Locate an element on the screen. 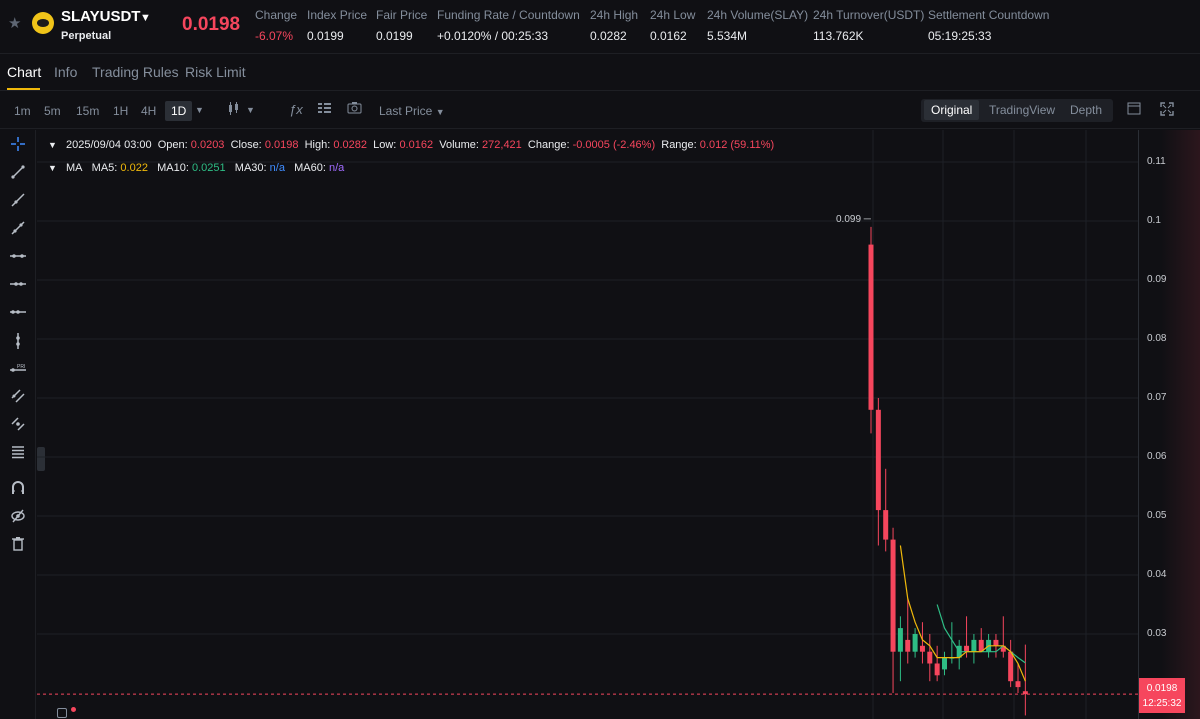 This screenshot has height=719, width=1200. timeframe-1d: 1D is located at coordinates (179, 111).